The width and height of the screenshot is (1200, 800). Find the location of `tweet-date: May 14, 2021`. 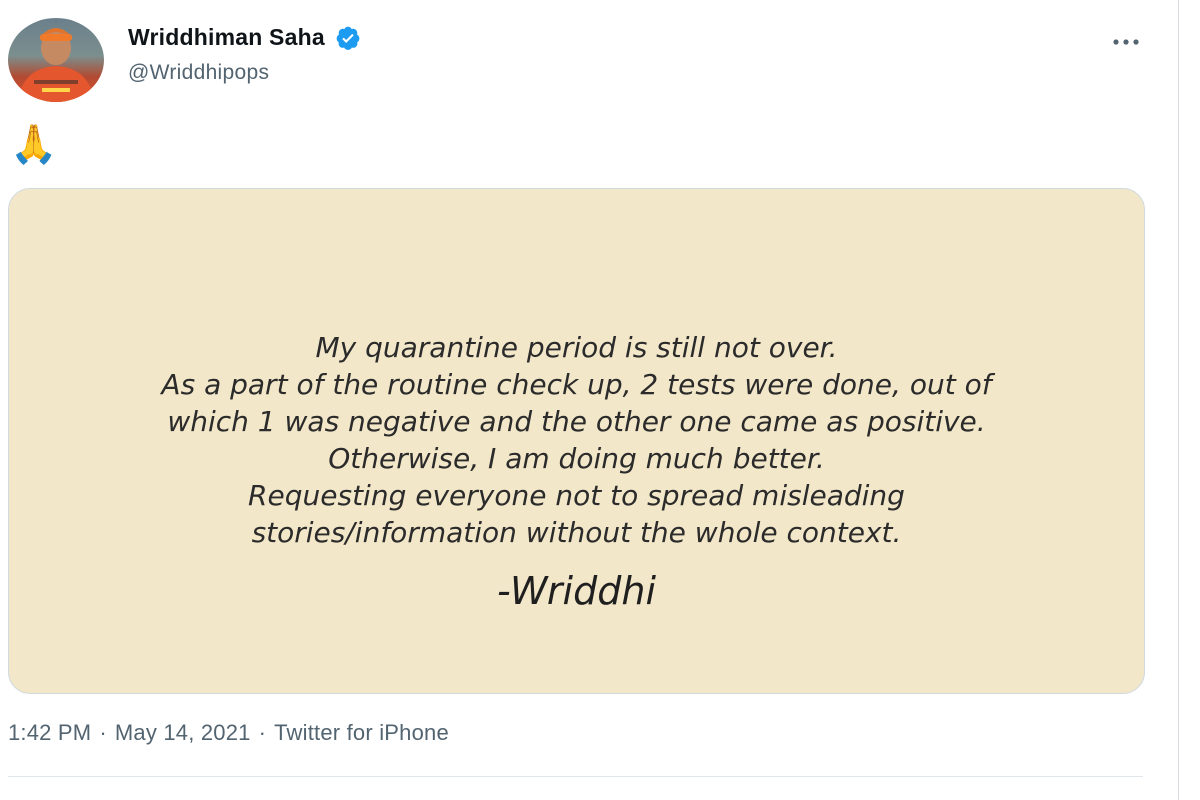

tweet-date: May 14, 2021 is located at coordinates (183, 733).